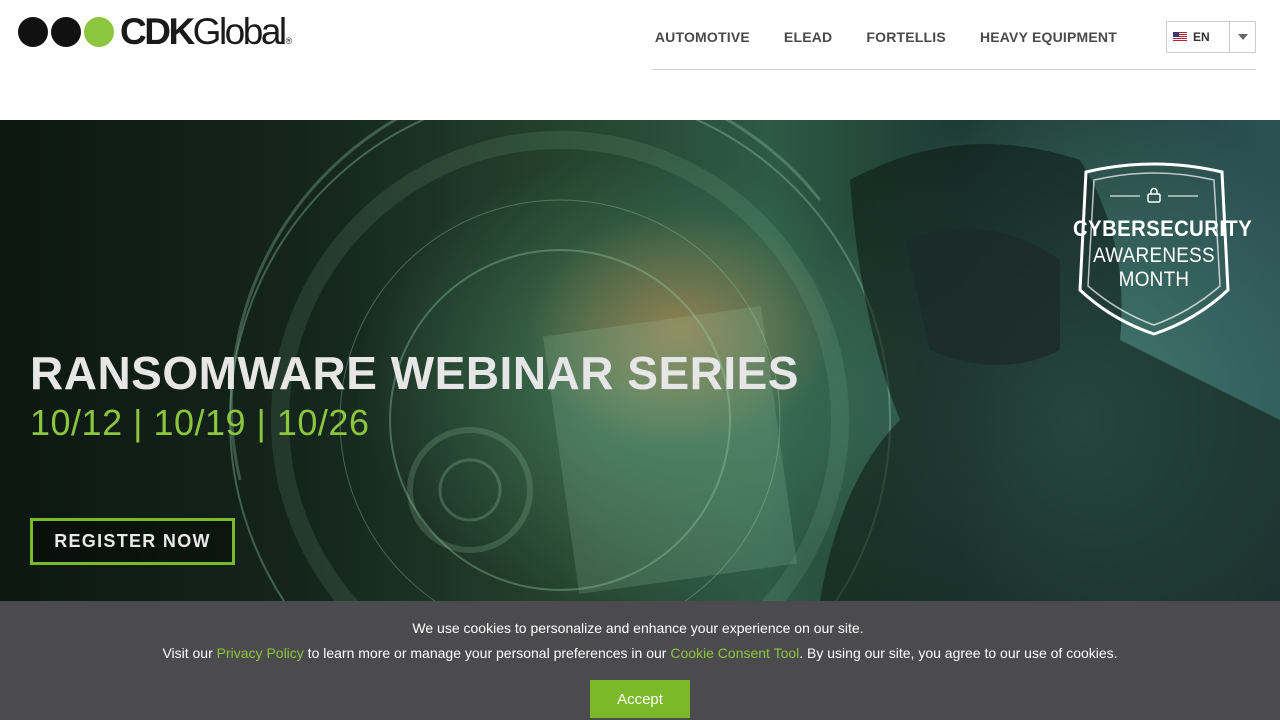 The image size is (1280, 720). What do you see at coordinates (702, 37) in the screenshot?
I see `nav-automotive: AUTOMOTIVE` at bounding box center [702, 37].